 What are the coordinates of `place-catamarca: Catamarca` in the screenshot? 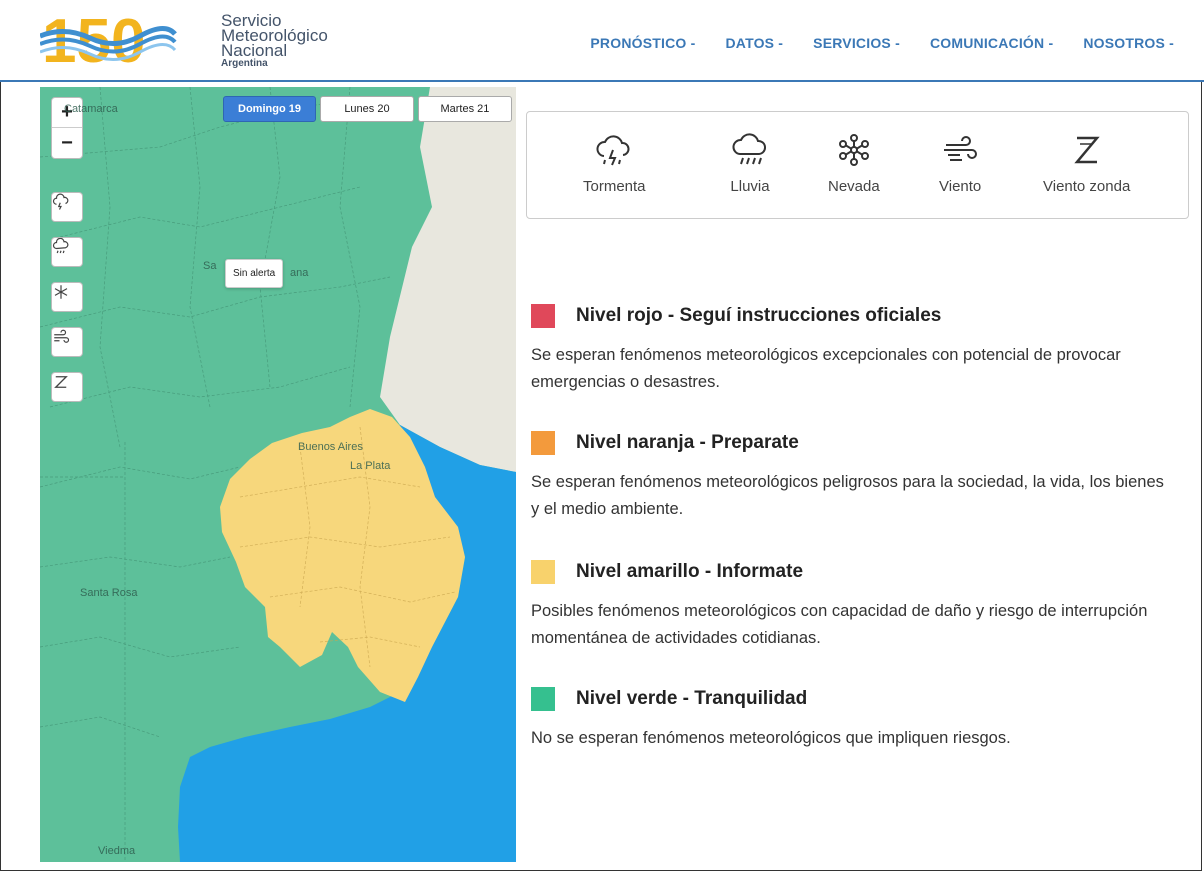 It's located at (91, 109).